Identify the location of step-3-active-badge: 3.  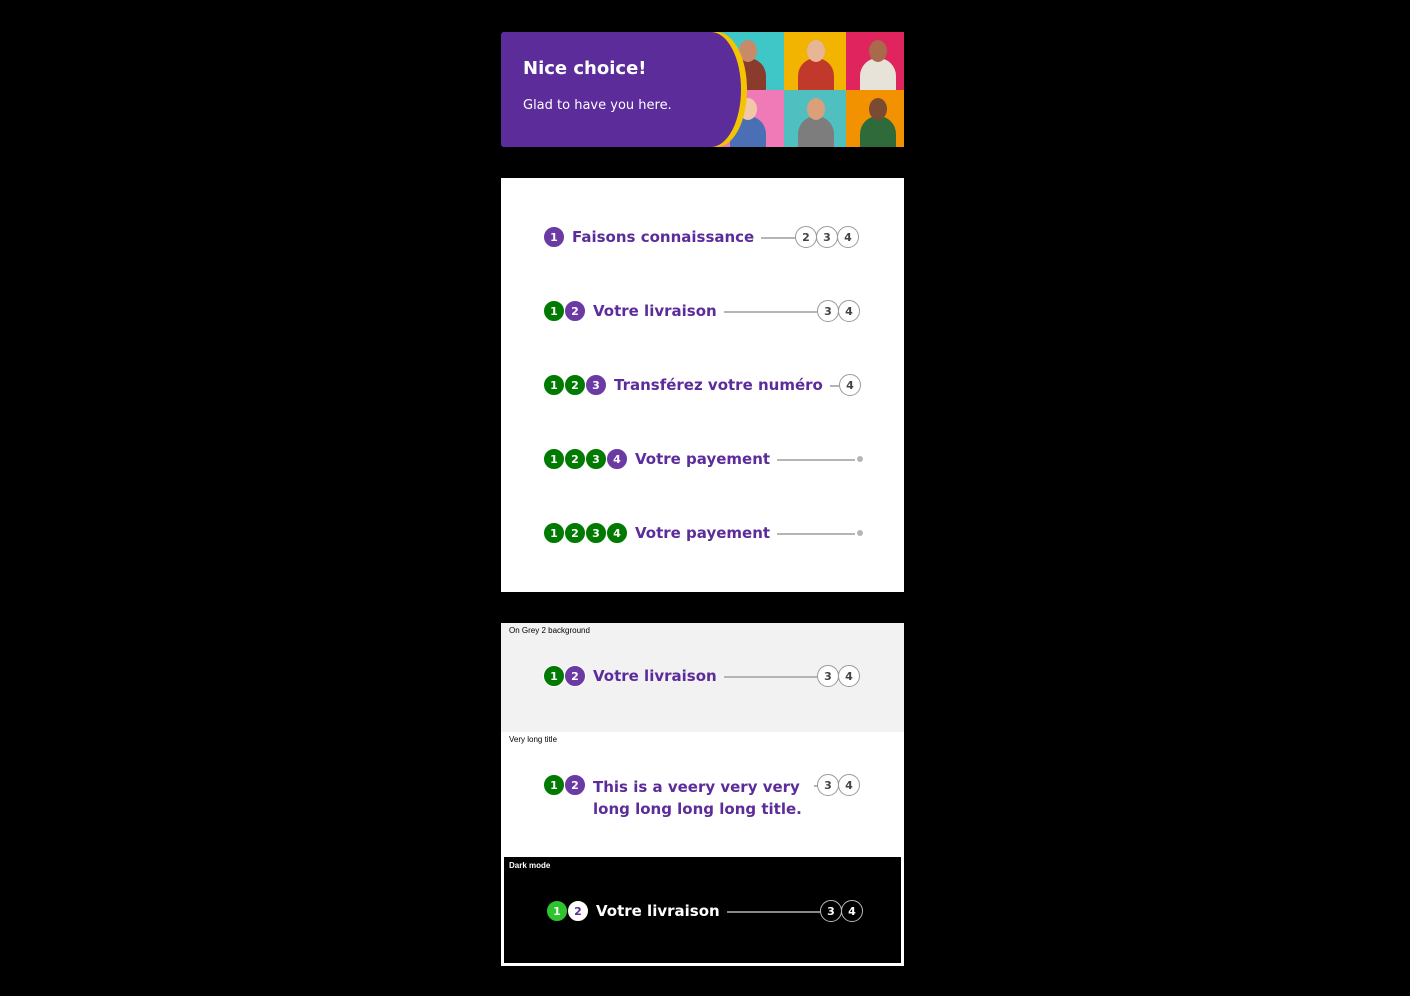
(596, 385).